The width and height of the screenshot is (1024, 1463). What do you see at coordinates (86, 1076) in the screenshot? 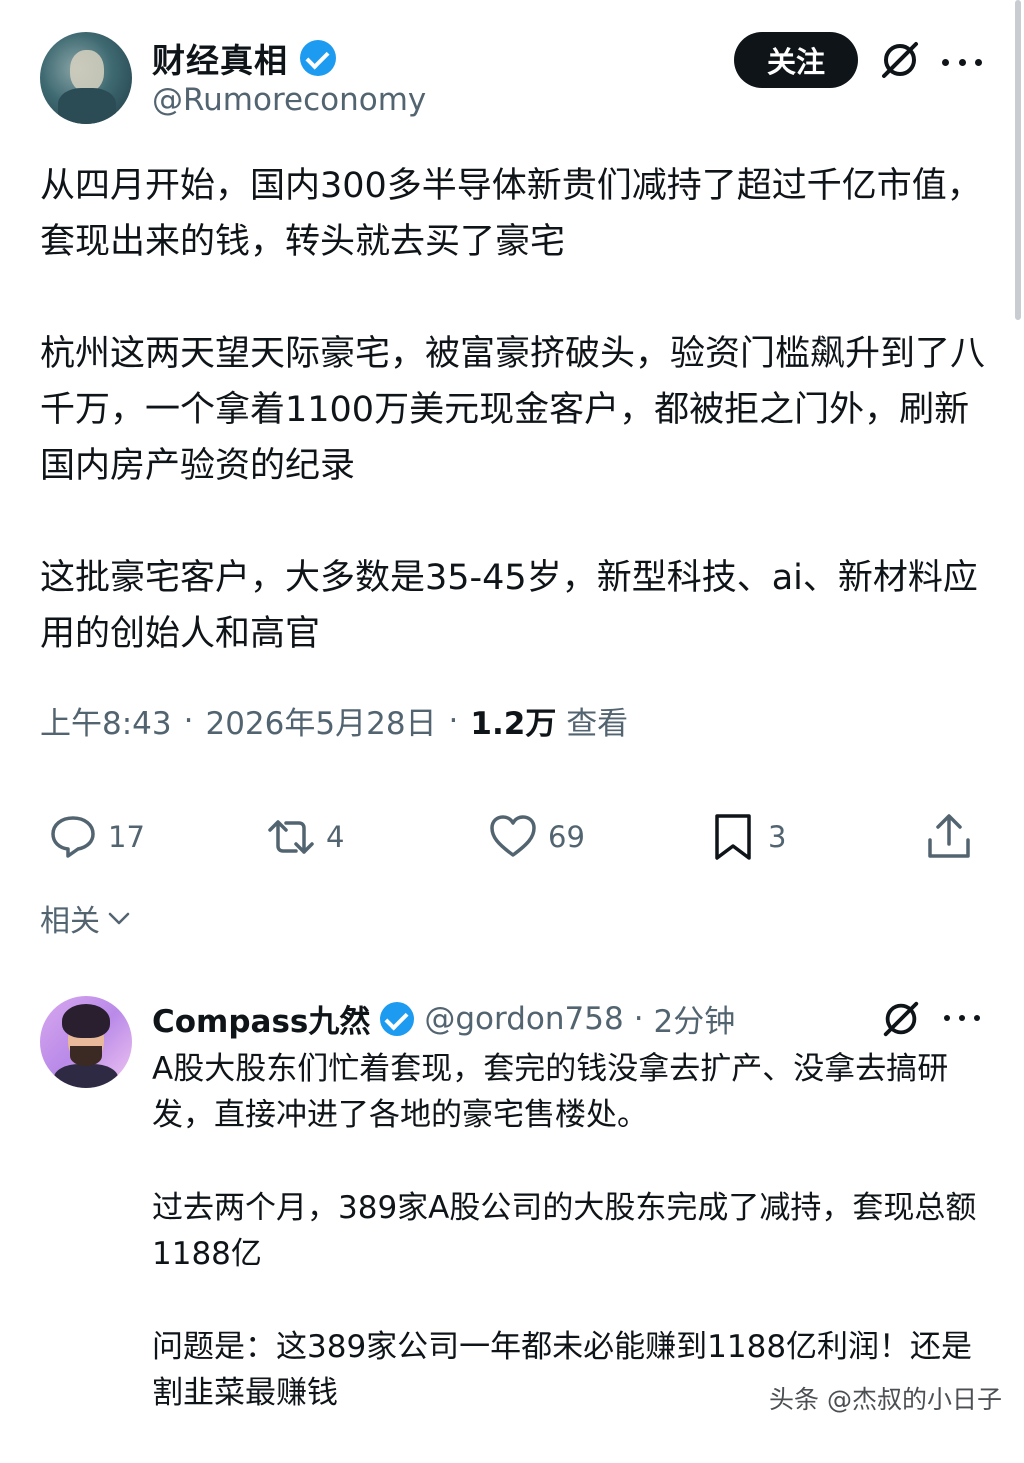
I see `avatar-shirt` at bounding box center [86, 1076].